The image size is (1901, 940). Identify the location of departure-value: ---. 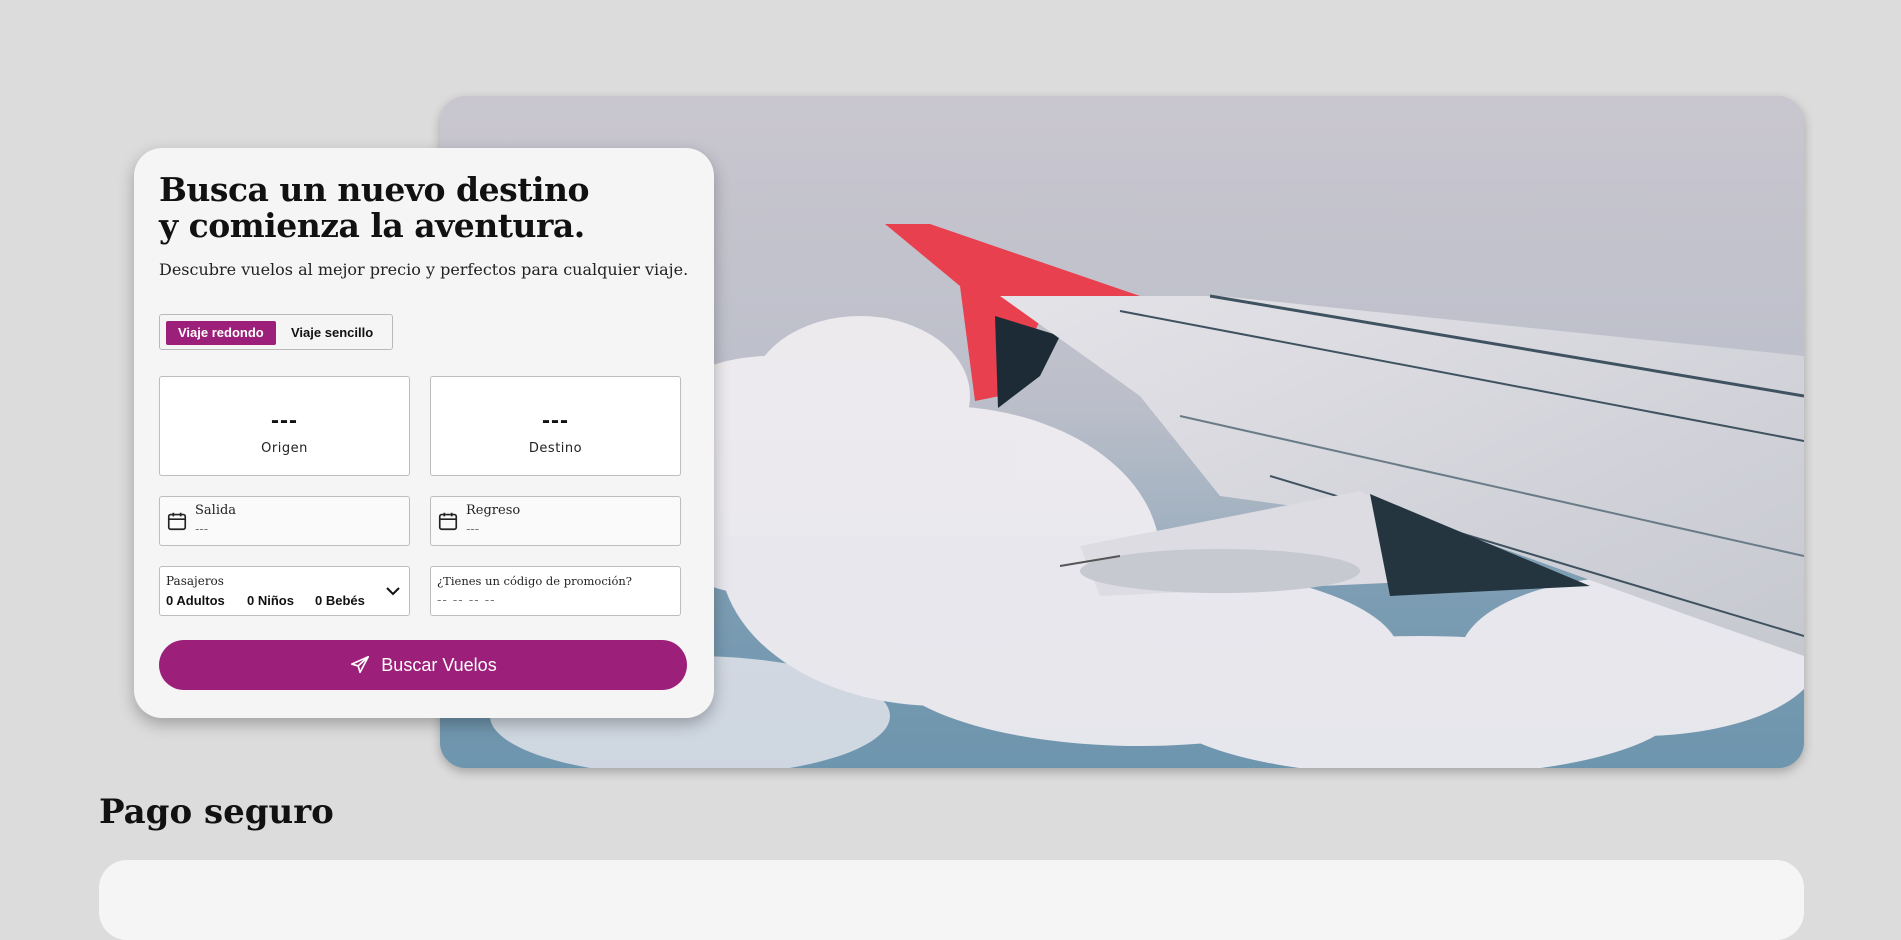
(202, 529).